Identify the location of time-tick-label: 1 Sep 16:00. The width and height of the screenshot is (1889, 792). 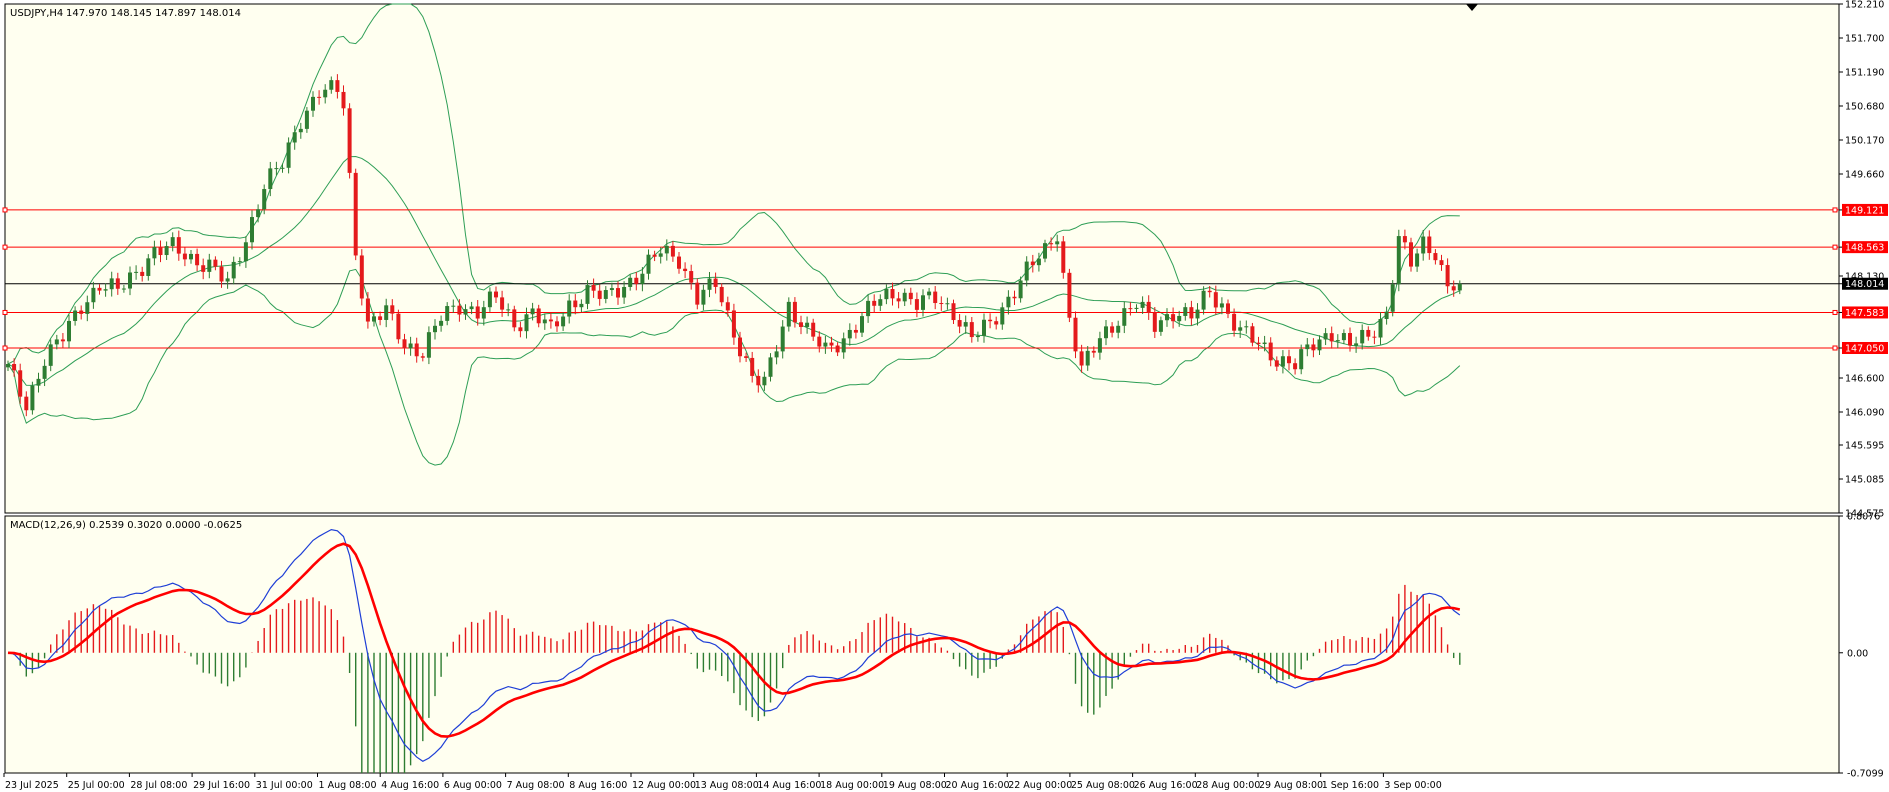
(1350, 785).